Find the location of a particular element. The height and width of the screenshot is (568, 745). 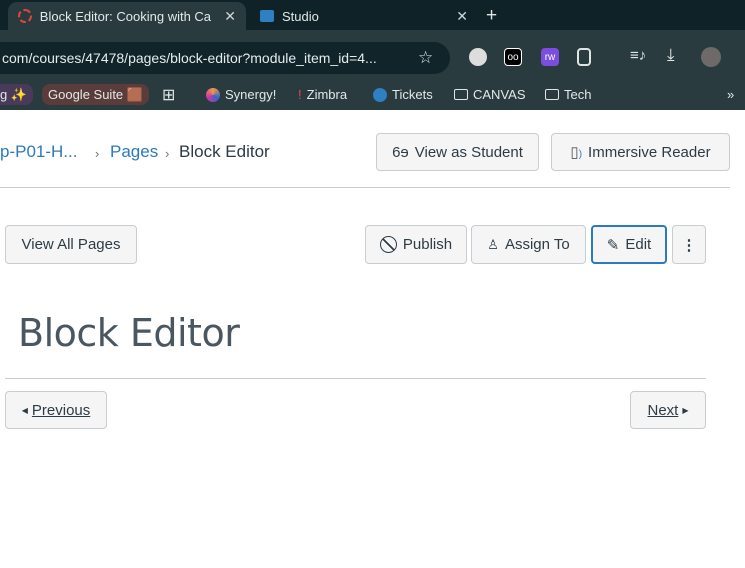

unpublished-icon is located at coordinates (388, 244).